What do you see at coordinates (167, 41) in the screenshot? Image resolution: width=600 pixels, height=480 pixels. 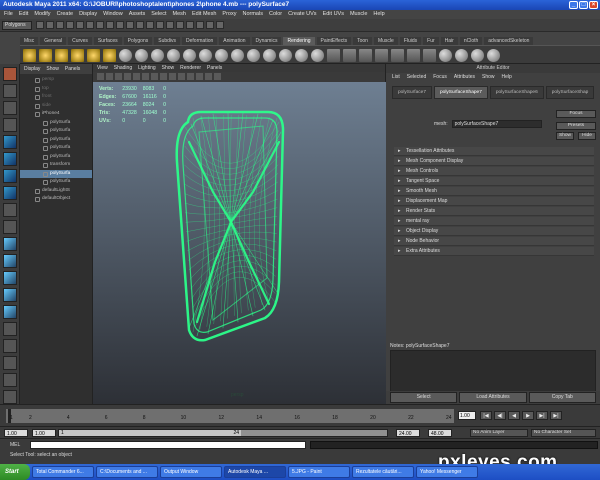 I see `shelf-tab-subdivs: Subdivs` at bounding box center [167, 41].